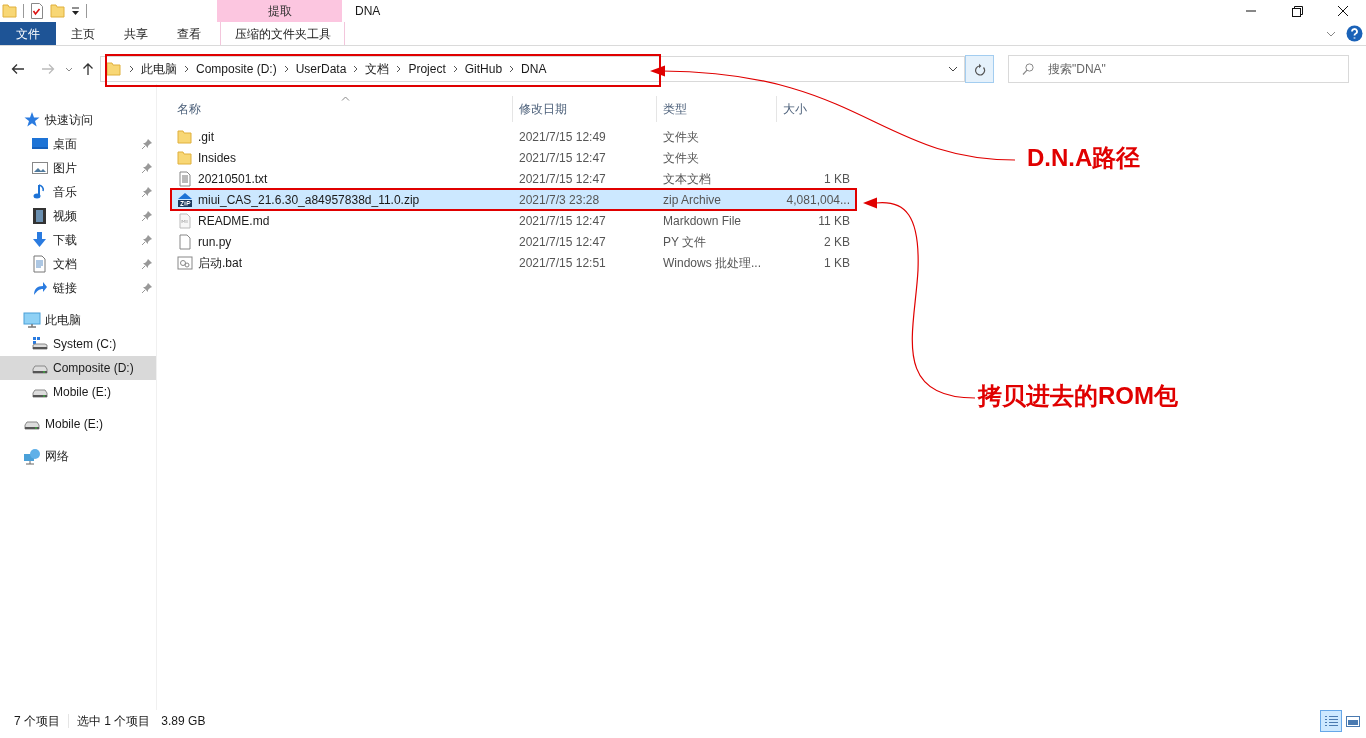 This screenshot has width=1366, height=738. What do you see at coordinates (40, 240) in the screenshot?
I see `down-arrow-icon` at bounding box center [40, 240].